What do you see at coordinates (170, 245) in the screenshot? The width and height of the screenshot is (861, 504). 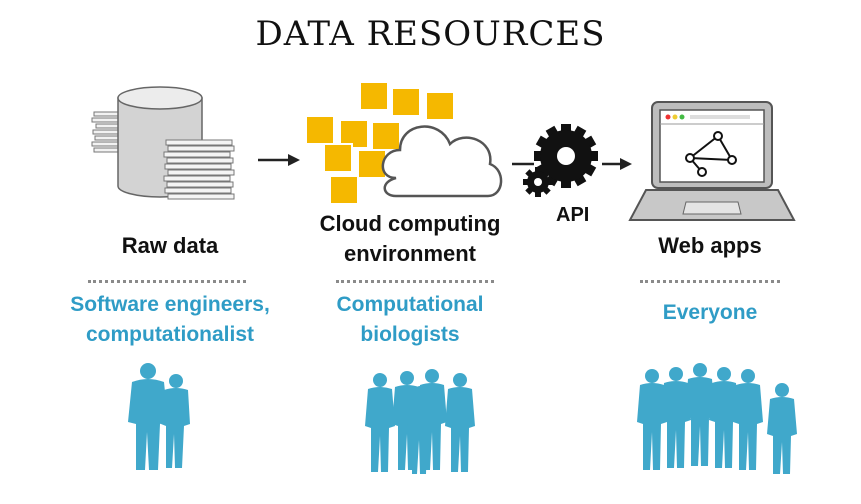 I see `stage-label-raw-data: Raw data` at bounding box center [170, 245].